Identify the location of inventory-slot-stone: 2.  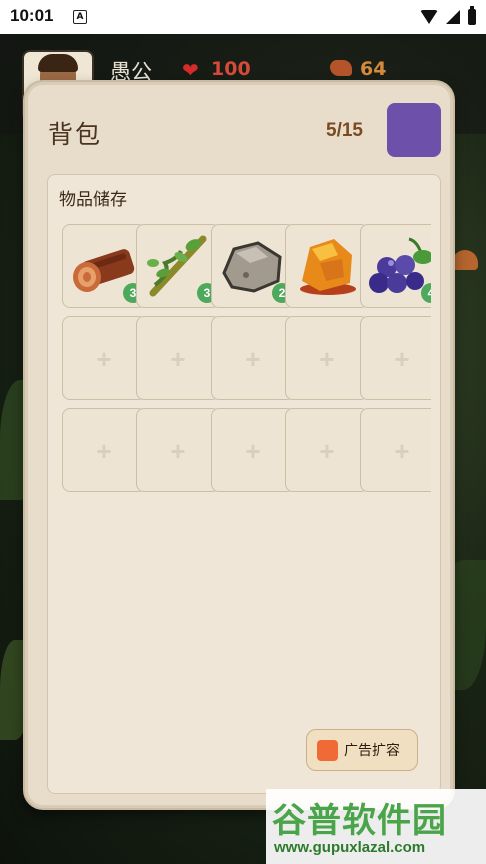
(253, 266).